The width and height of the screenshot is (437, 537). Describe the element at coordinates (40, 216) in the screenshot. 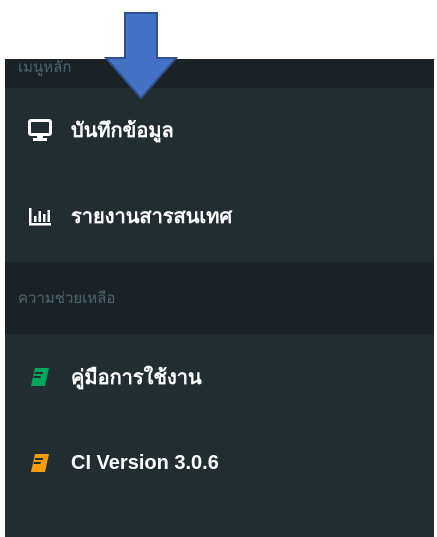

I see `bar-chart-icon` at that location.